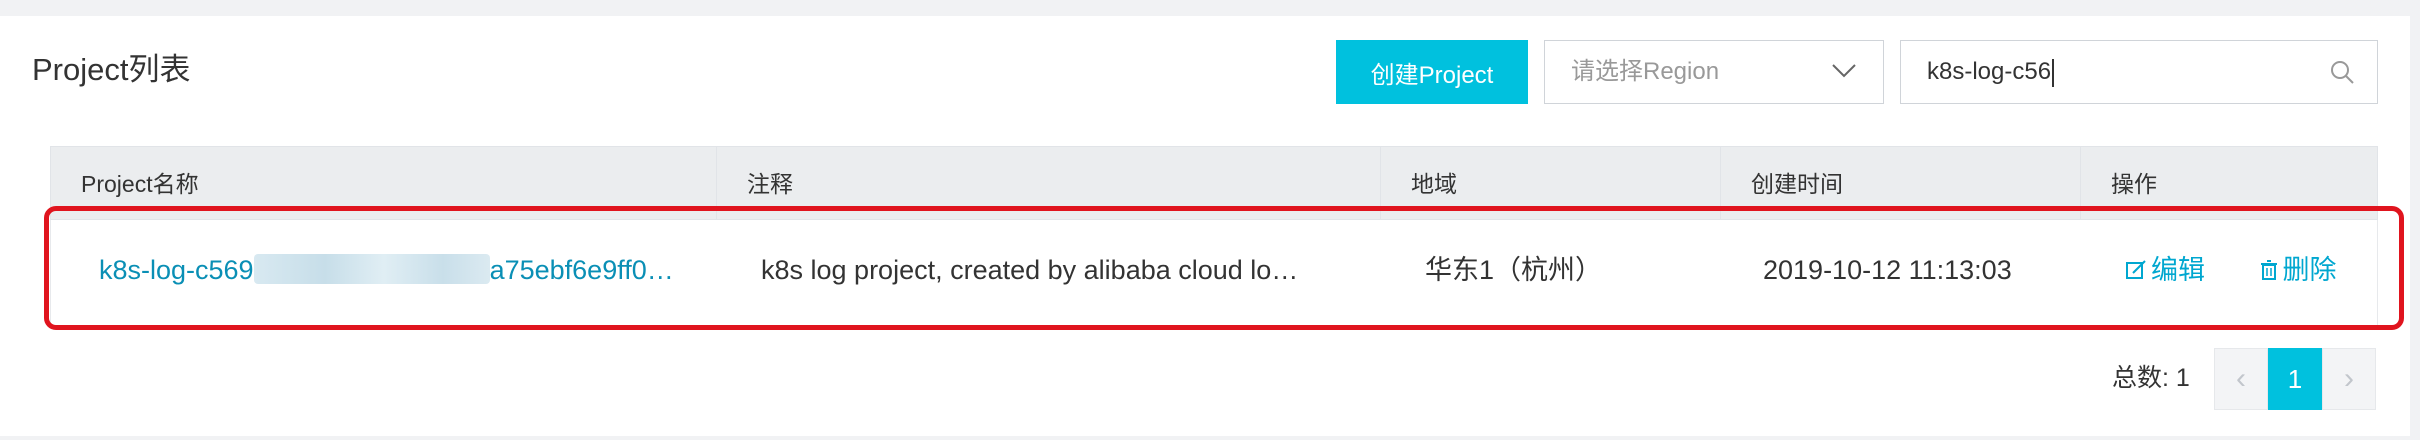 The height and width of the screenshot is (440, 2420). What do you see at coordinates (2151, 378) in the screenshot?
I see `pagination-total: 总数: 1` at bounding box center [2151, 378].